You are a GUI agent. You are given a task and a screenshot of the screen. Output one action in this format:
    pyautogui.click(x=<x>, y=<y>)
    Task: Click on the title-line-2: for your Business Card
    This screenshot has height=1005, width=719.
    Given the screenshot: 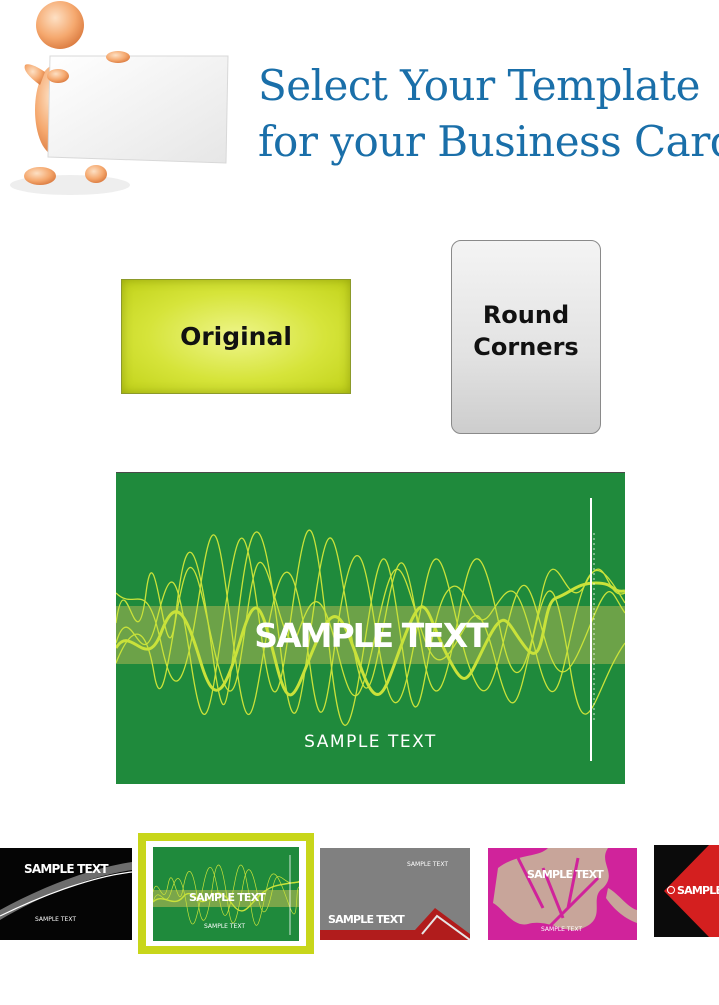 What is the action you would take?
    pyautogui.click(x=488, y=141)
    